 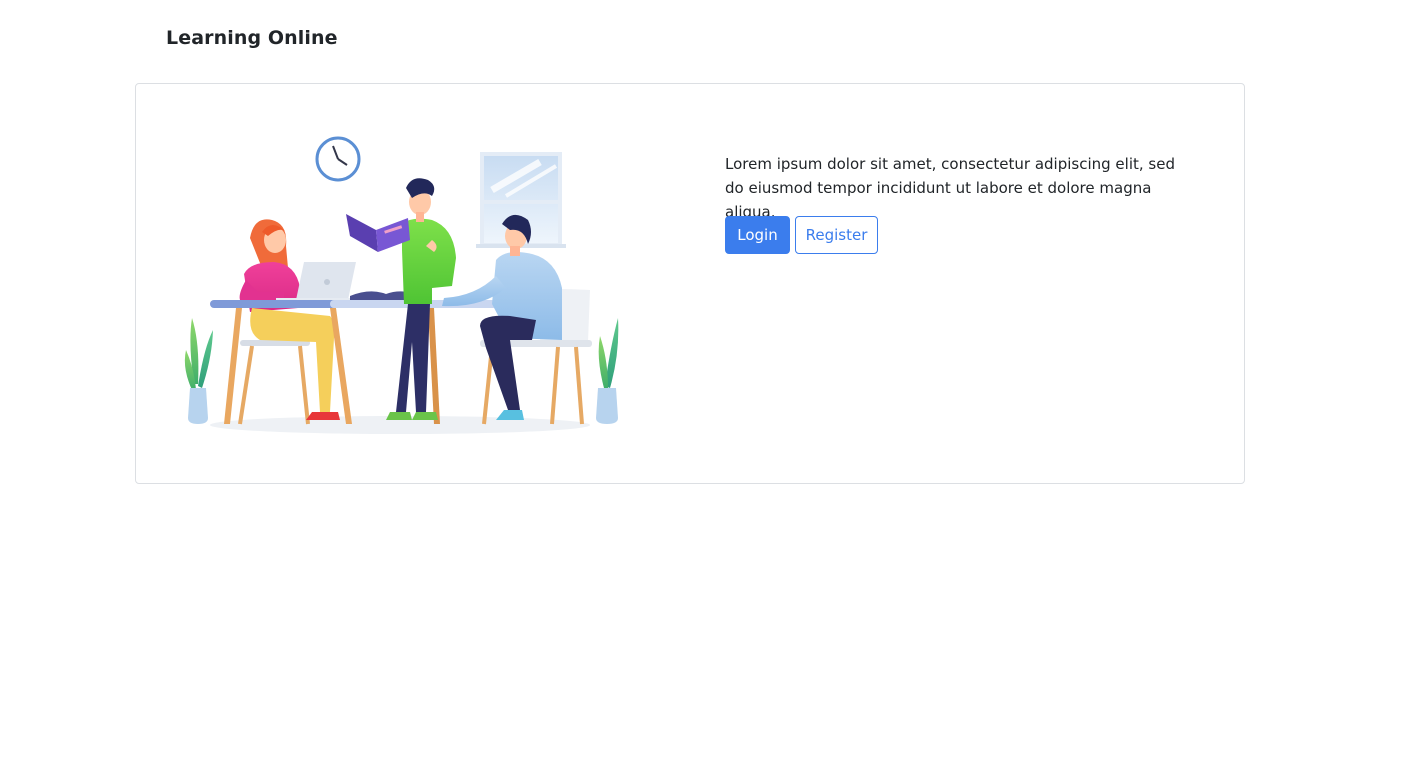 I want to click on register-button: Register, so click(x=836, y=235).